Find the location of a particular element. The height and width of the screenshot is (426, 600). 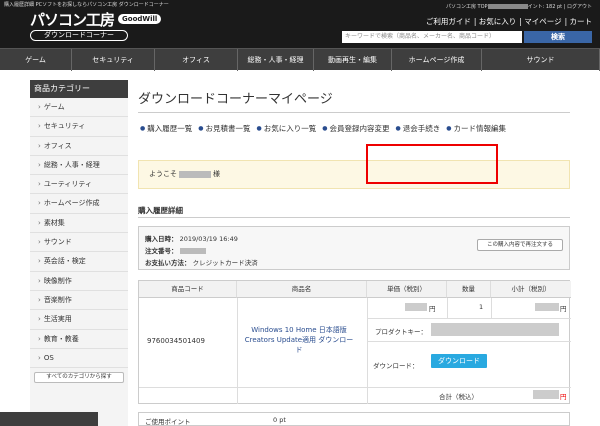

user-info: パソコン工房 TOP イント: 182 pt | ログアウト is located at coordinates (519, 6).